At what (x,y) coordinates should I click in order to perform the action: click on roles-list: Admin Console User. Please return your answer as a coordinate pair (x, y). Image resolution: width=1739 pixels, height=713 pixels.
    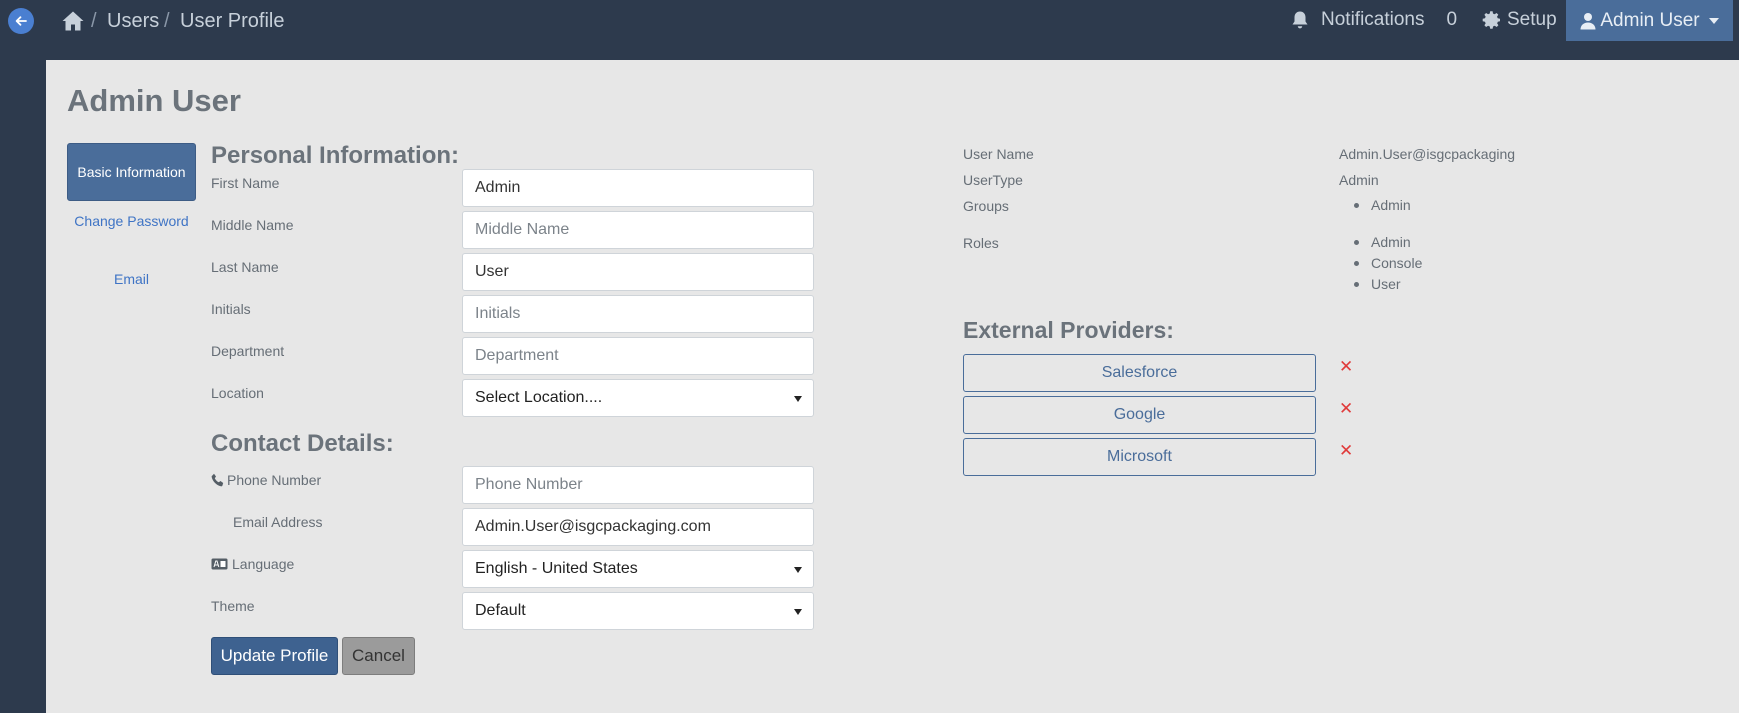
    Looking at the image, I should click on (1380, 263).